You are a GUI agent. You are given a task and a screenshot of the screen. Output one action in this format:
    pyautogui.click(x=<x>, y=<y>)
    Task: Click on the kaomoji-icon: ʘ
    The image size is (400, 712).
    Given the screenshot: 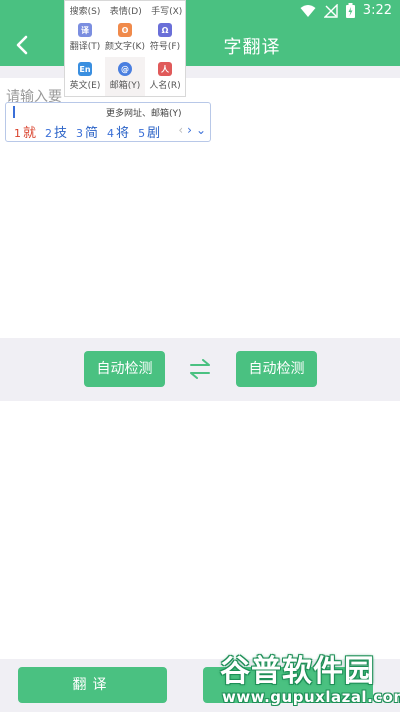 What is the action you would take?
    pyautogui.click(x=125, y=30)
    